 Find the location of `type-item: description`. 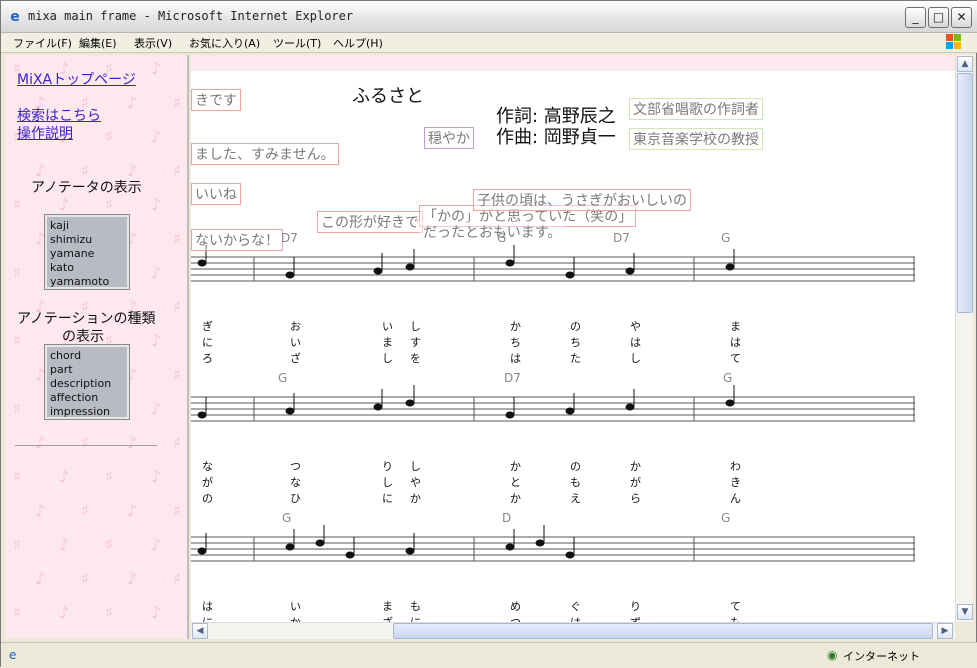

type-item: description is located at coordinates (87, 384).